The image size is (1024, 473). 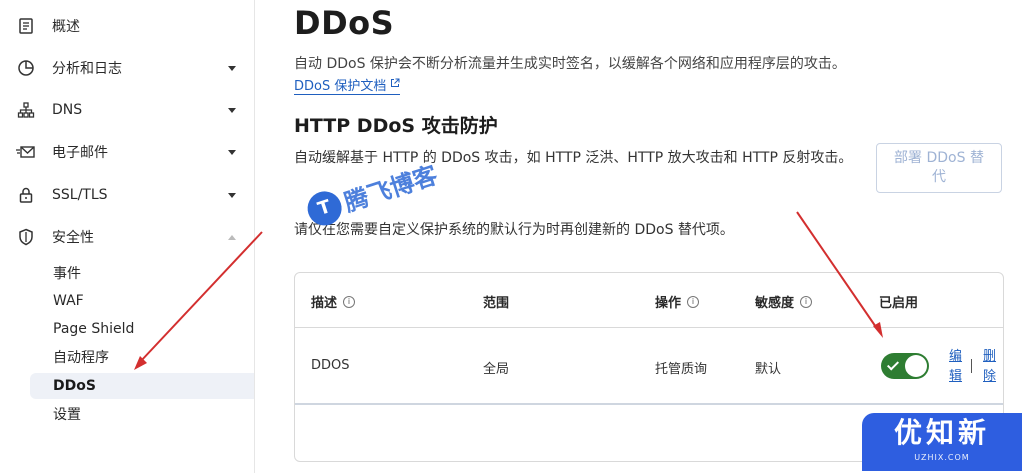 I want to click on cell-description: DDOS, so click(x=330, y=365).